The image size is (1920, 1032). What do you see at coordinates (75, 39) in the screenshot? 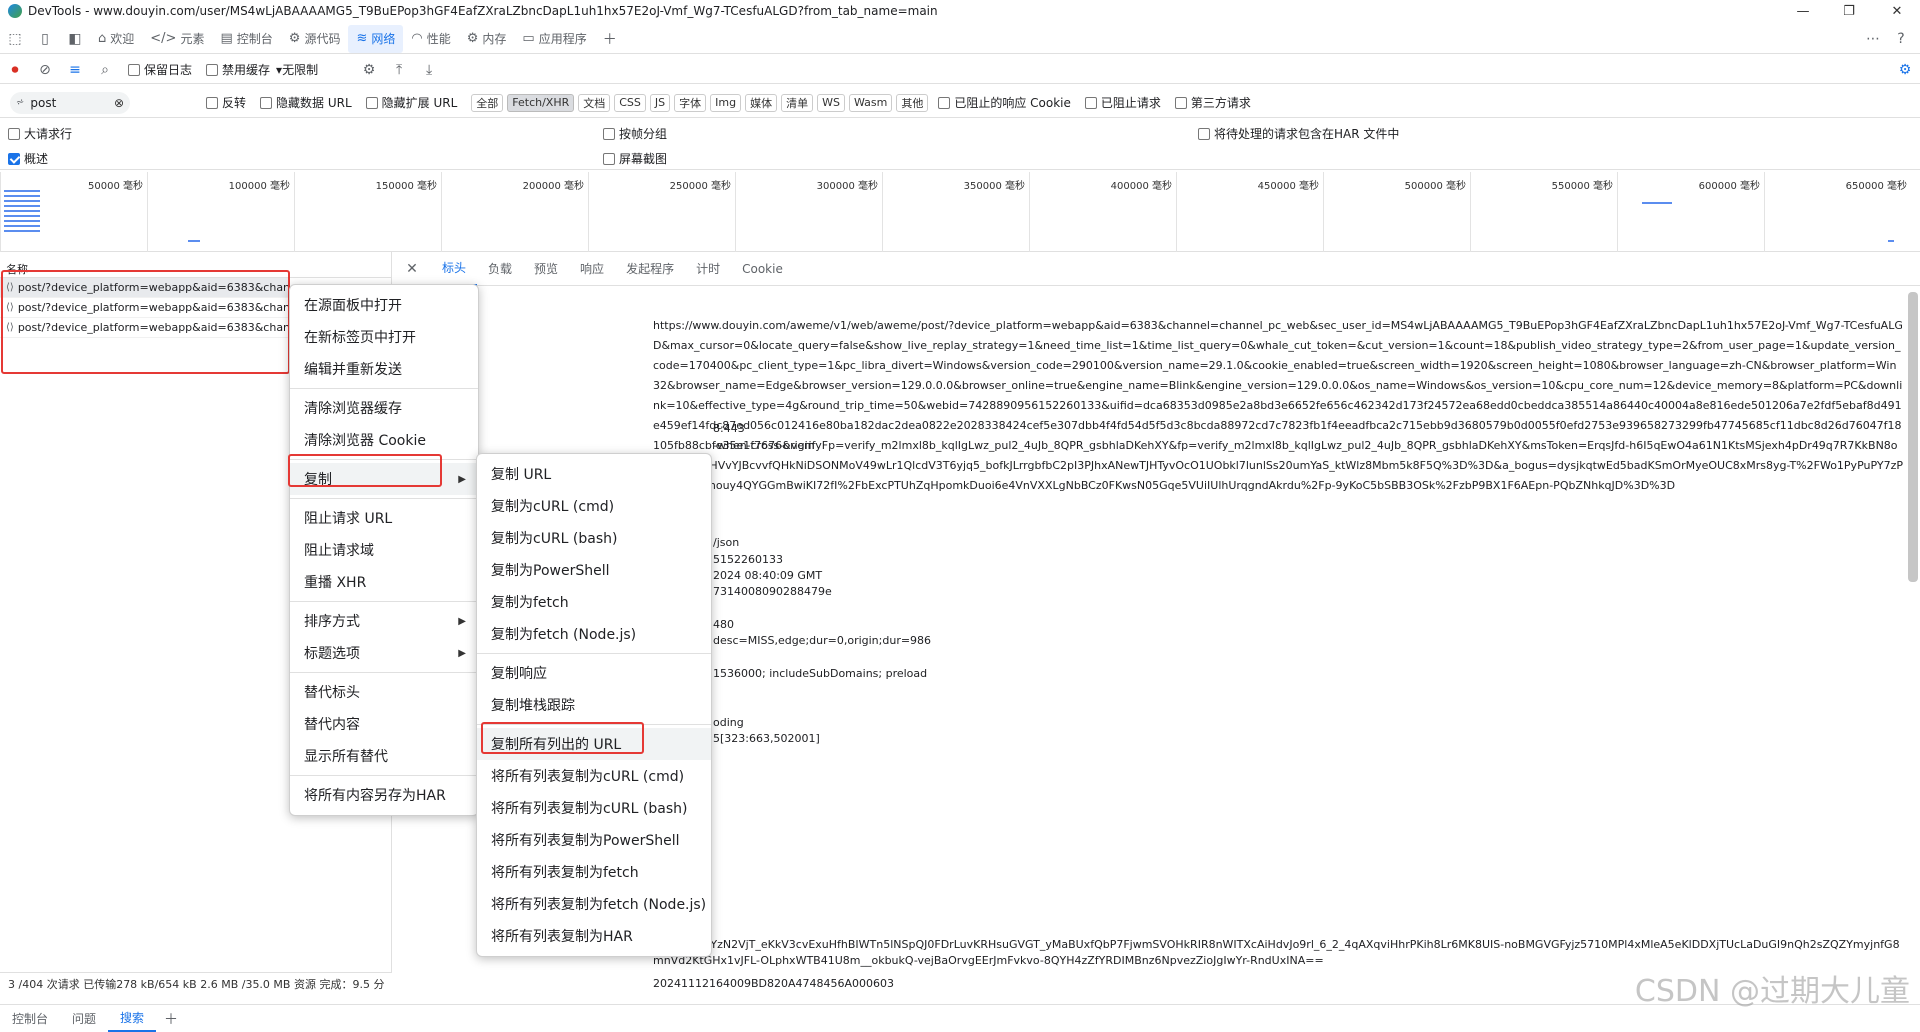
I see `dock-sidebar-icon: ◧` at bounding box center [75, 39].